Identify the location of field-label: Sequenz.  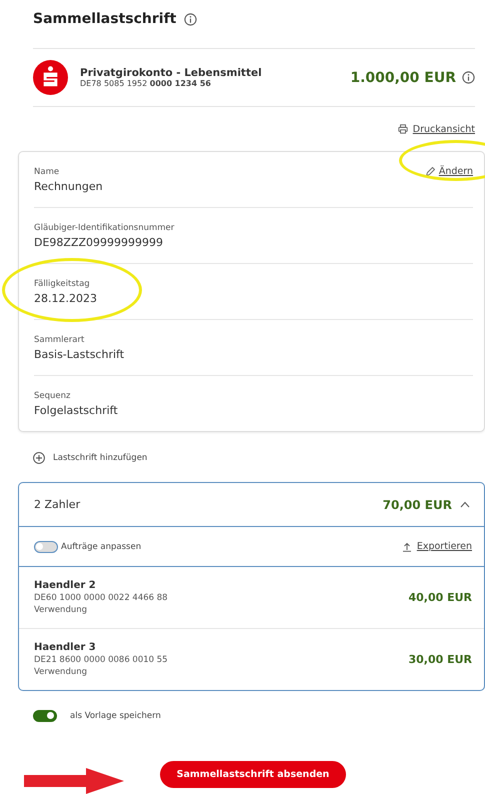
(52, 395).